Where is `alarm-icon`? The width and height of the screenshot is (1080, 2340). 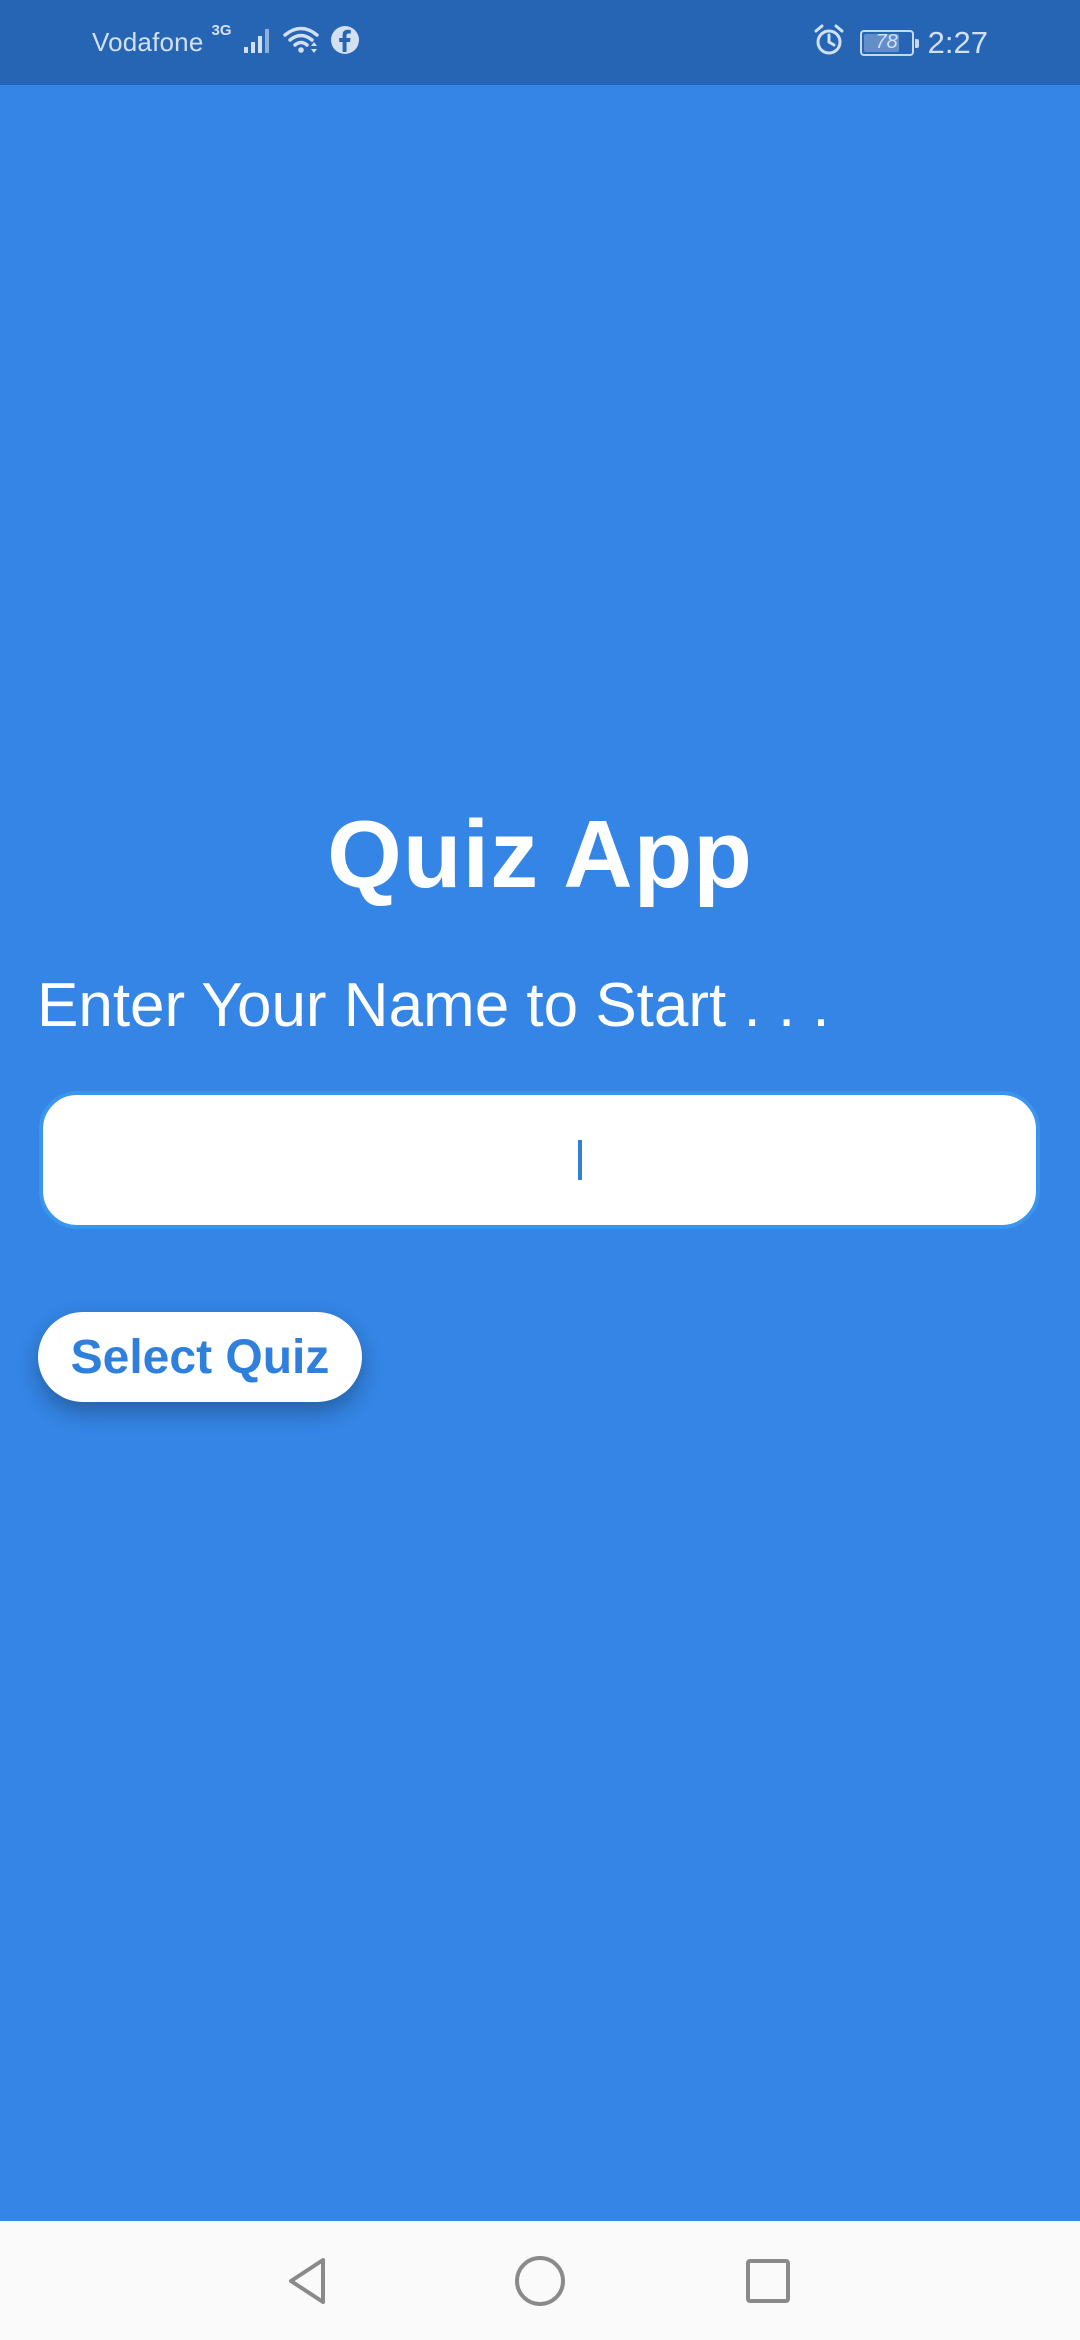 alarm-icon is located at coordinates (829, 42).